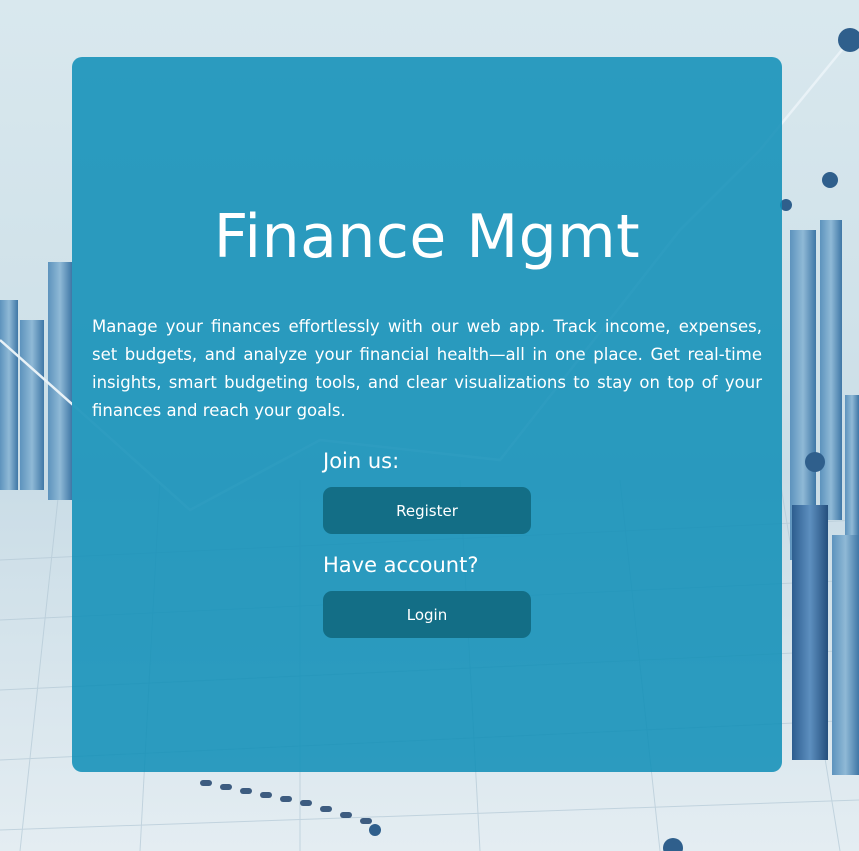 Image resolution: width=859 pixels, height=851 pixels. I want to click on register-button: Register, so click(427, 510).